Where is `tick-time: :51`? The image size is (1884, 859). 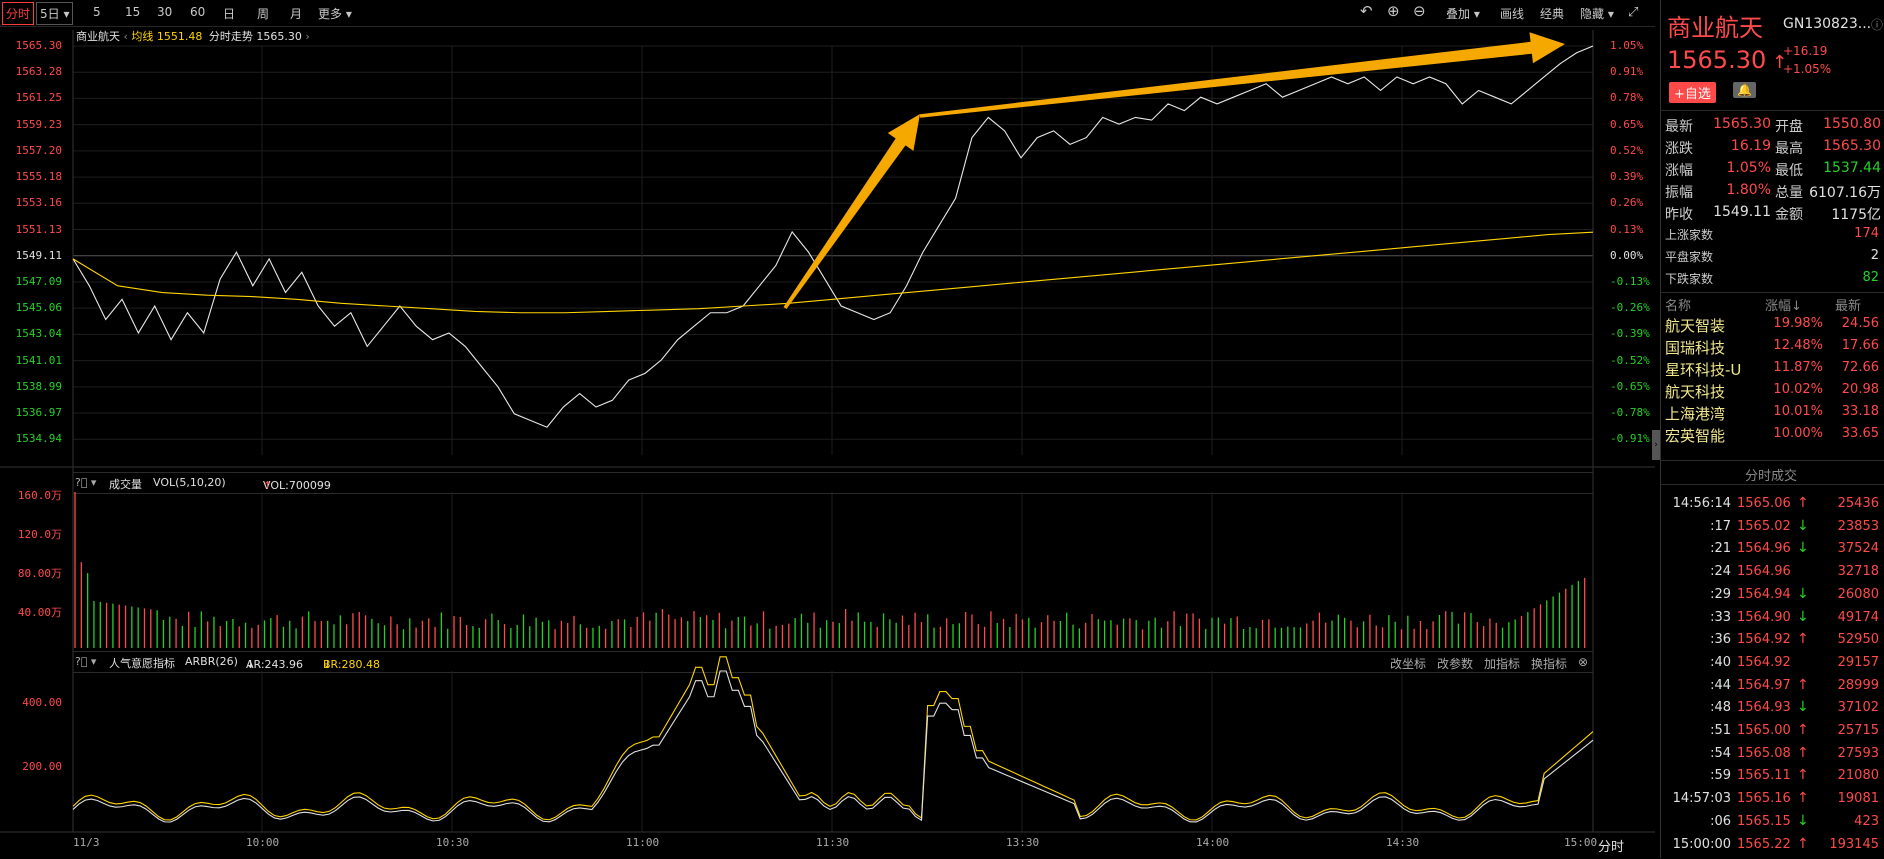 tick-time: :51 is located at coordinates (1720, 730).